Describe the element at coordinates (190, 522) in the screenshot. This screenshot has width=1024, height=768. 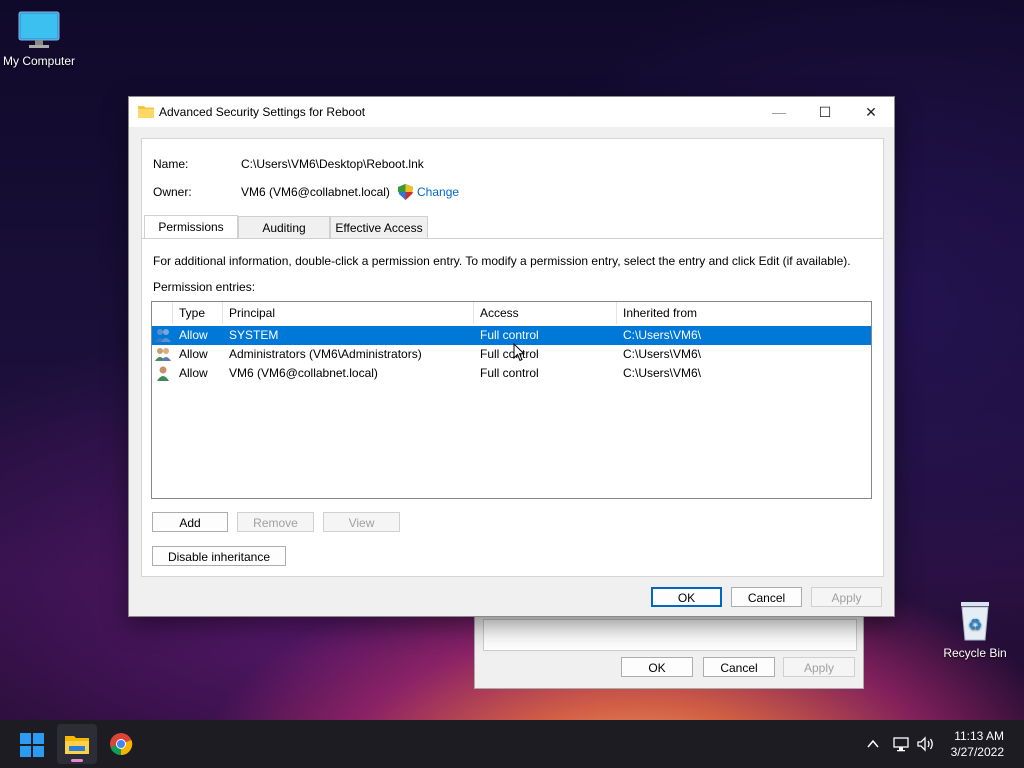
I see `add-button: Add` at that location.